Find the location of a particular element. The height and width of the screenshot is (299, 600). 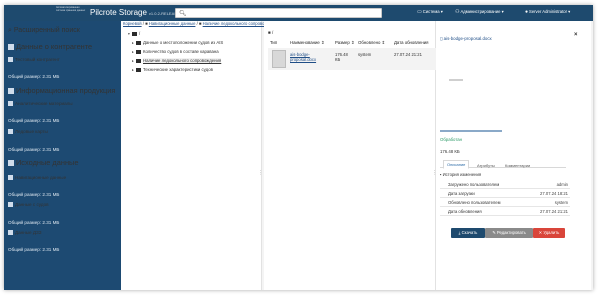

property-value: 27.07.24 21:21 is located at coordinates (554, 211).